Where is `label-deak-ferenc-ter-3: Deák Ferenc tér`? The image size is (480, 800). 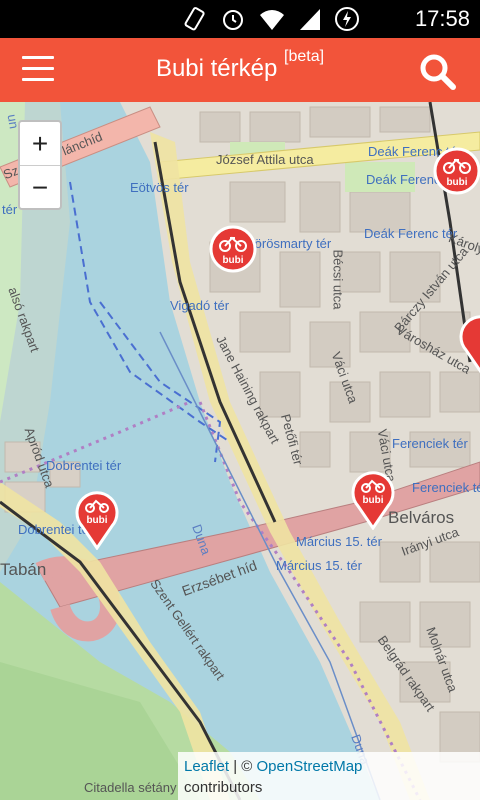
label-deak-ferenc-ter-3: Deák Ferenc tér is located at coordinates (411, 233).